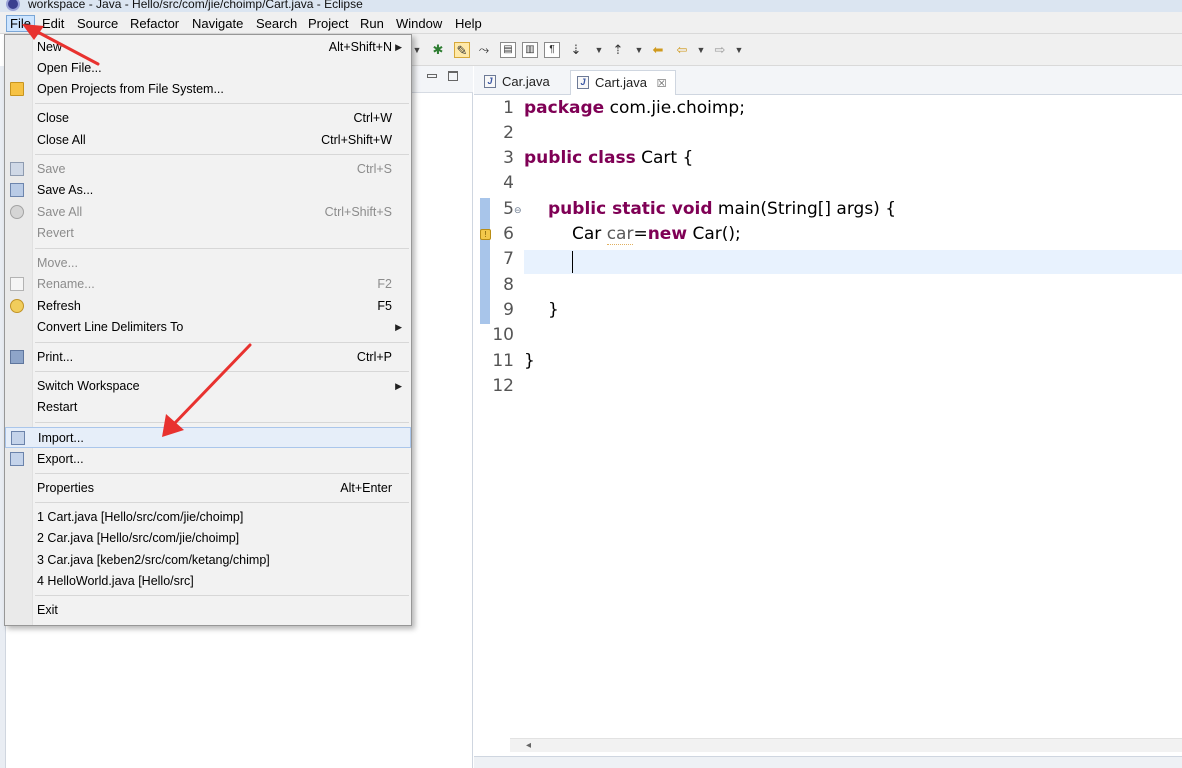 This screenshot has height=768, width=1182. I want to click on menu-navigate: Navigate, so click(217, 23).